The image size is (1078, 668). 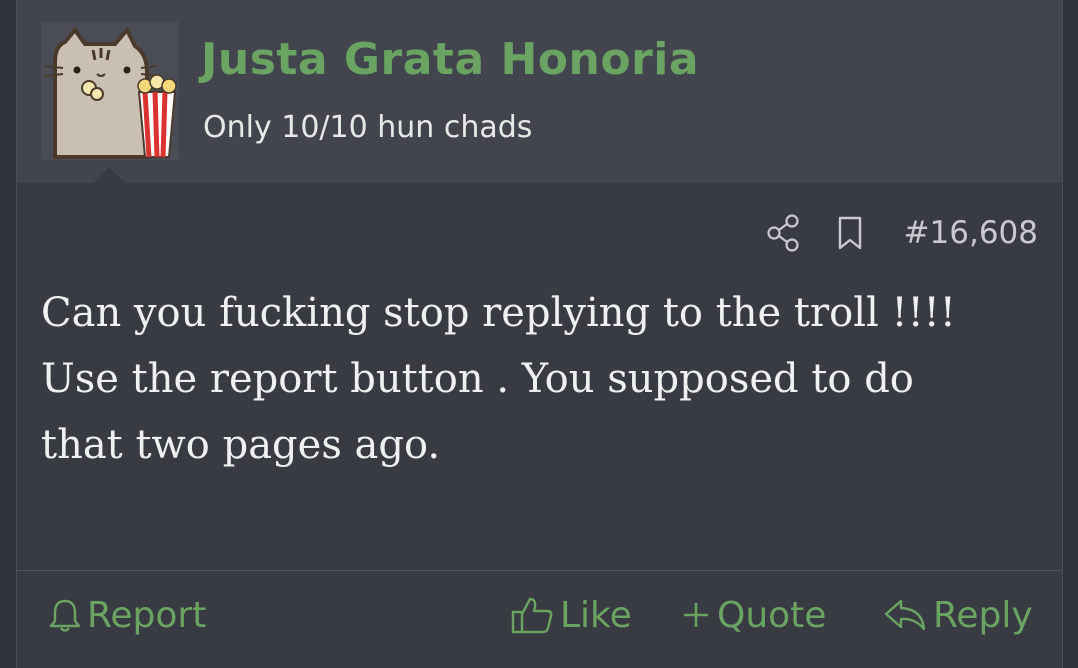 I want to click on header-pointer, so click(x=109, y=175).